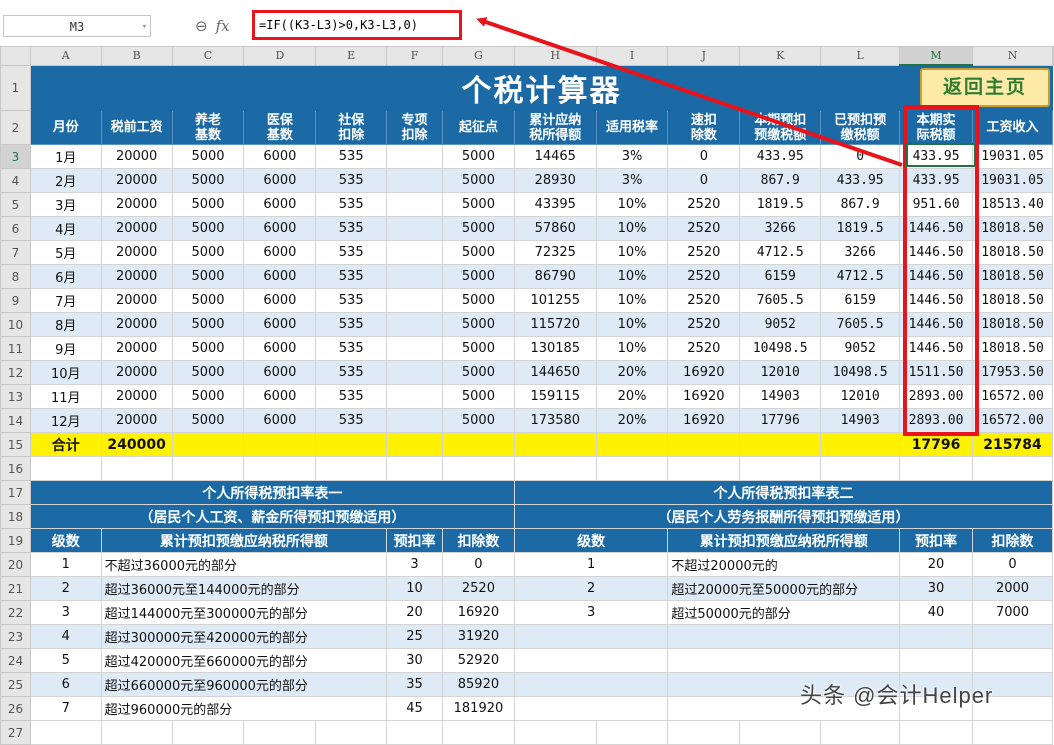 Image resolution: width=1054 pixels, height=745 pixels. What do you see at coordinates (555, 252) in the screenshot?
I see `data-cell: 72325` at bounding box center [555, 252].